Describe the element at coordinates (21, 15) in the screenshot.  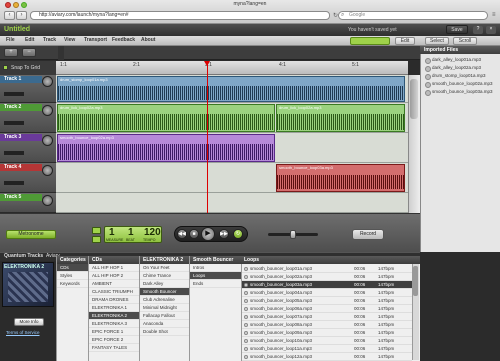
I see `forward-arrow-icon: ›` at that location.